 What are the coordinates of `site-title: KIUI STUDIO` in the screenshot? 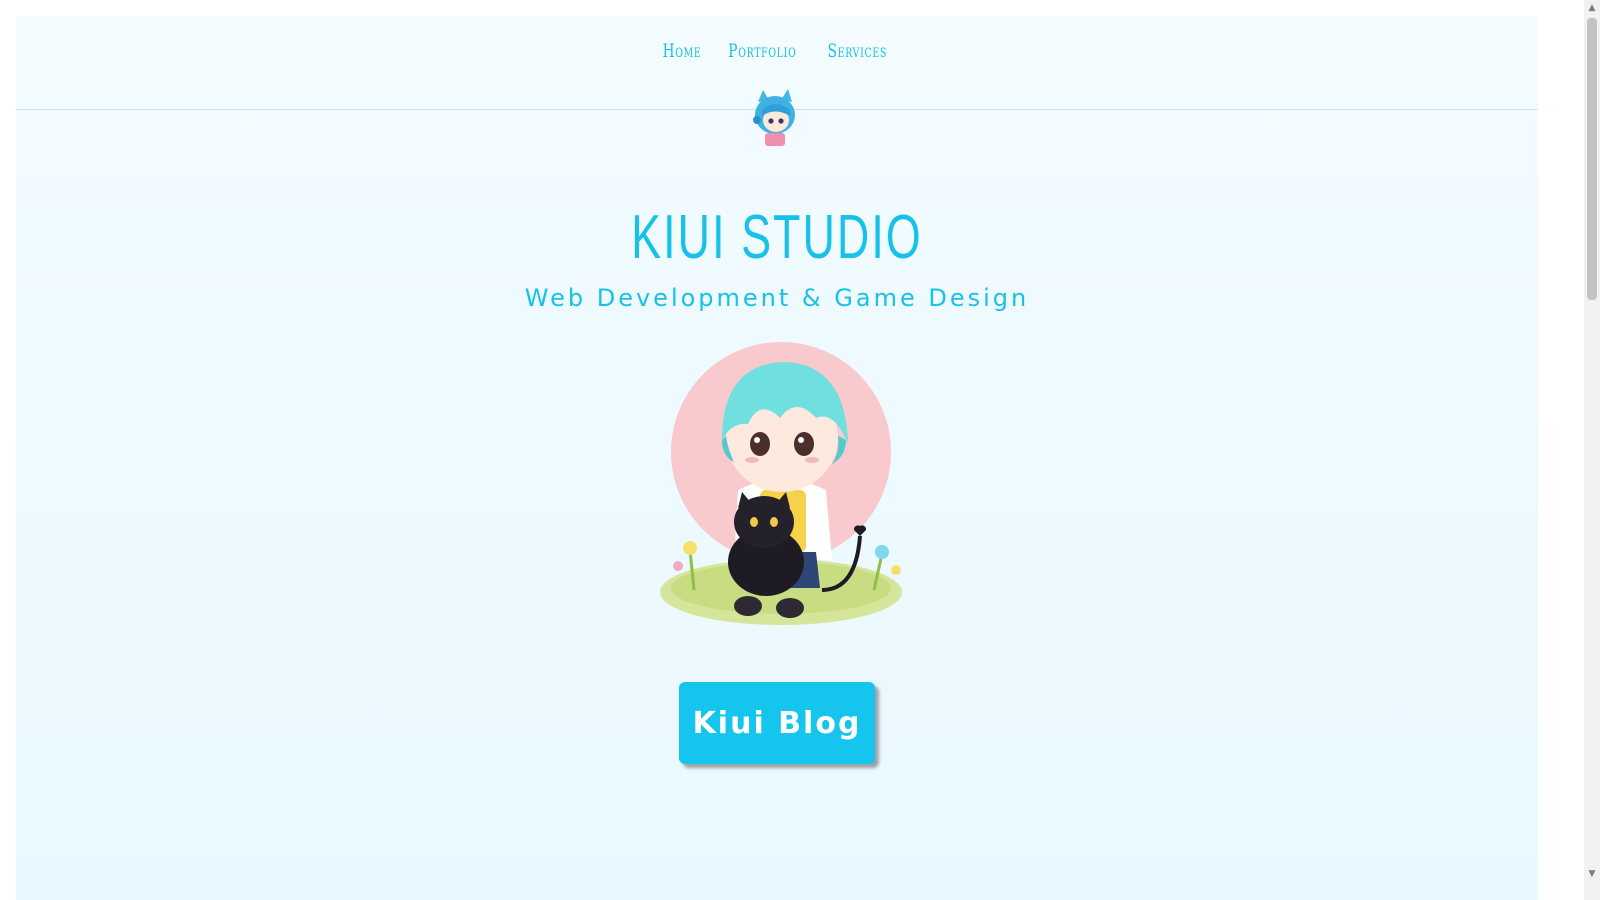 It's located at (777, 237).